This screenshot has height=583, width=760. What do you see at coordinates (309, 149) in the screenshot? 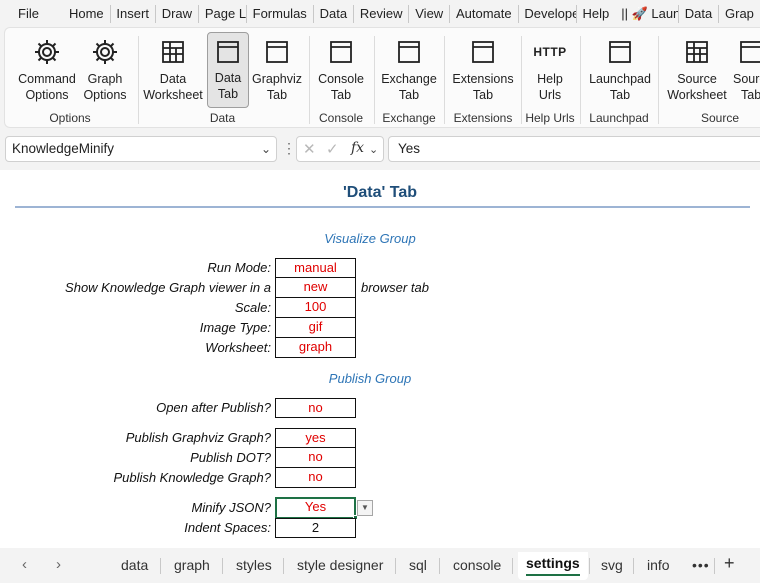
I see `cancel-icon: ✕` at bounding box center [309, 149].